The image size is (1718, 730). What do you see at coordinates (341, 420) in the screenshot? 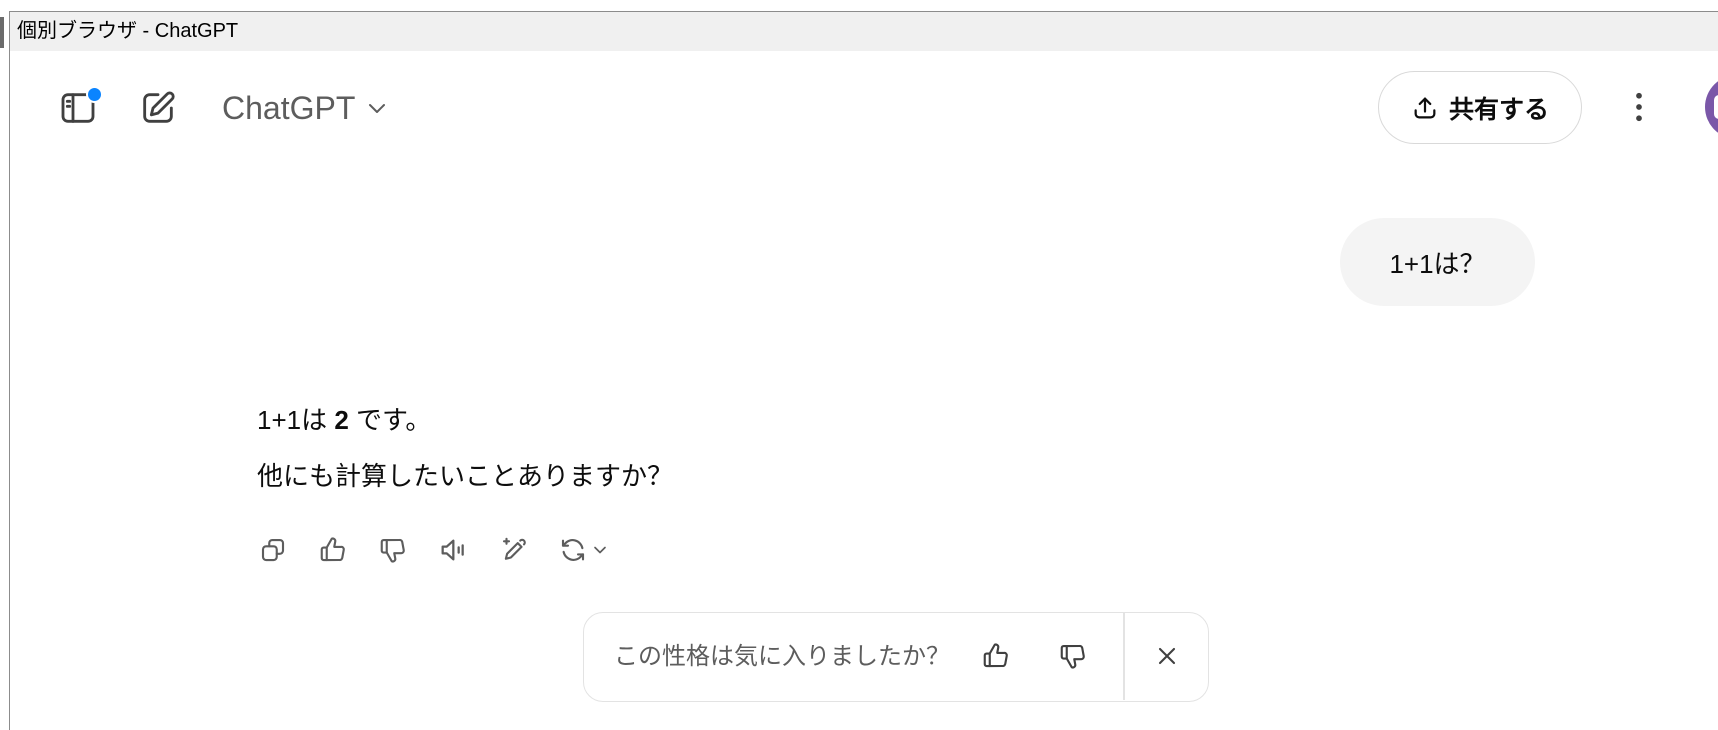
I see `assistant-answer-bold: 2` at bounding box center [341, 420].